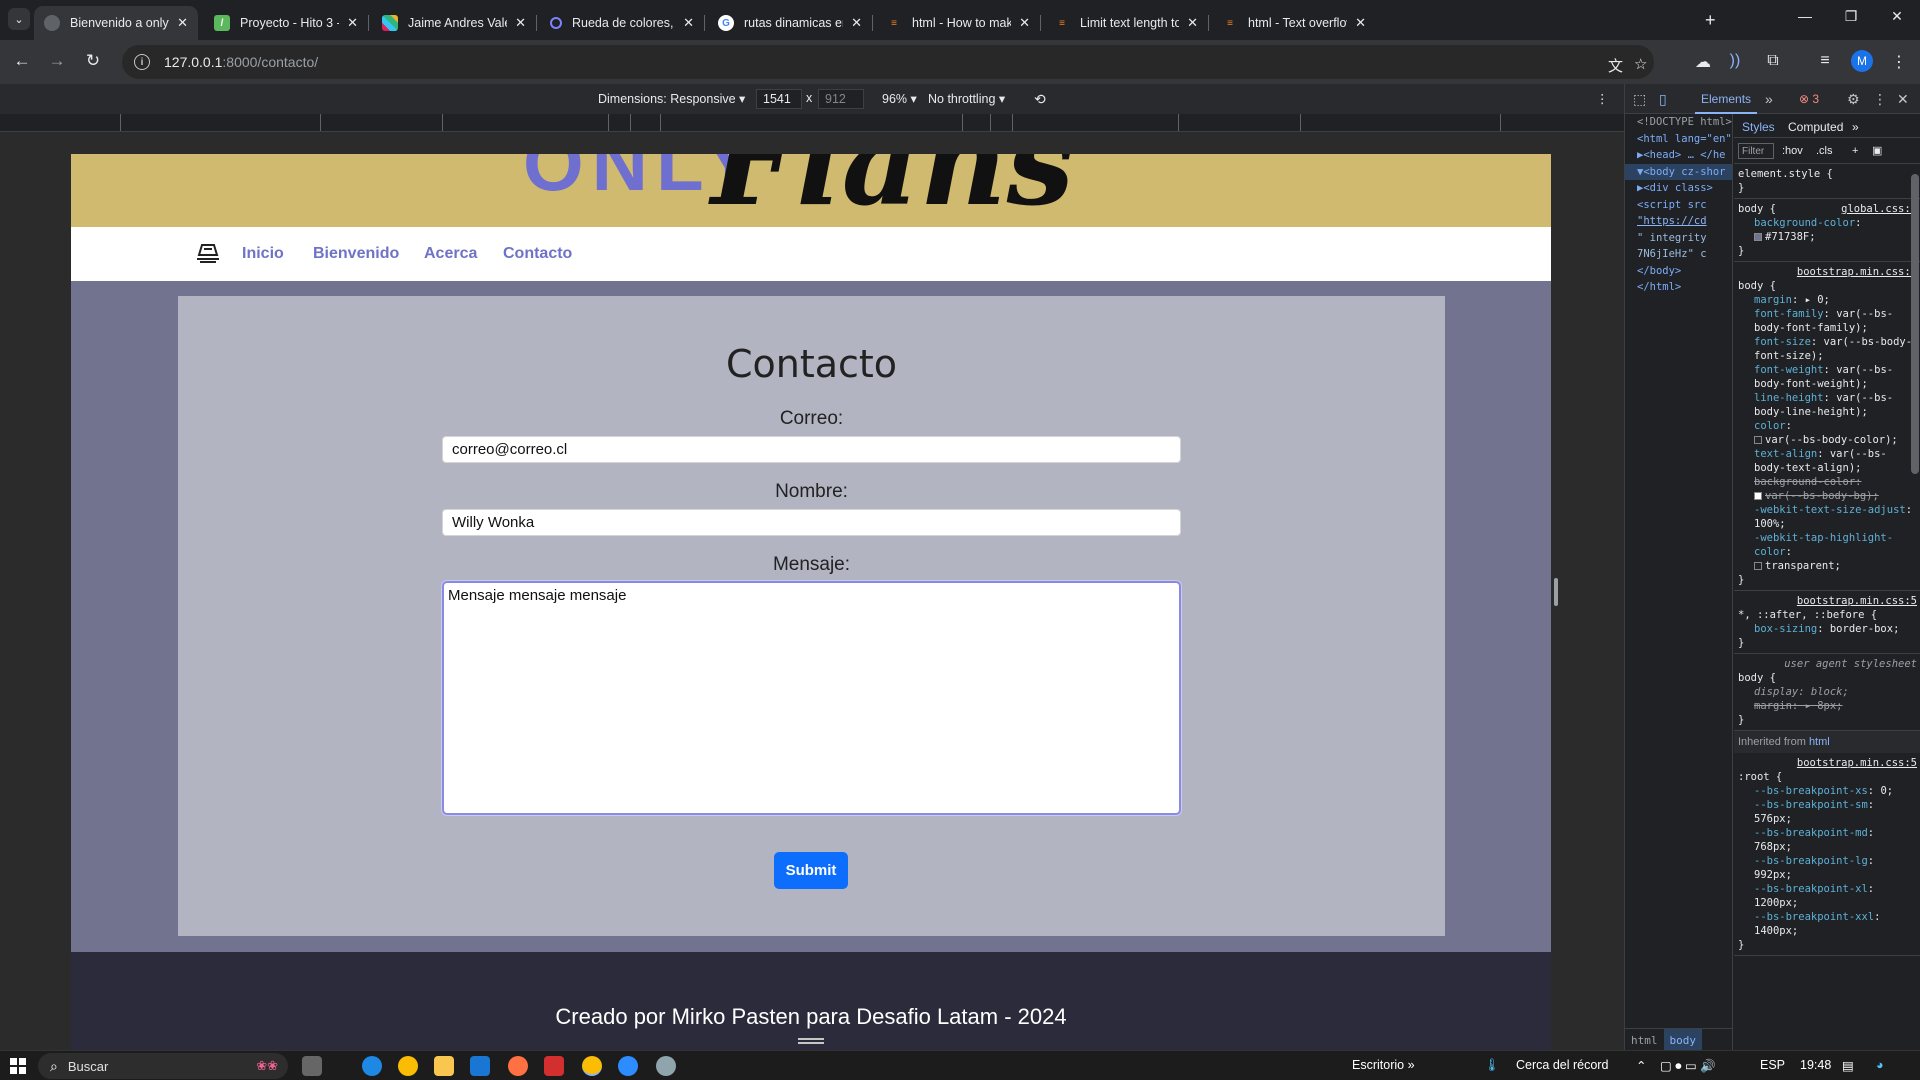 The image size is (1920, 1080). What do you see at coordinates (1773, 61) in the screenshot?
I see `extensions-puzzle-icon: ⧉` at bounding box center [1773, 61].